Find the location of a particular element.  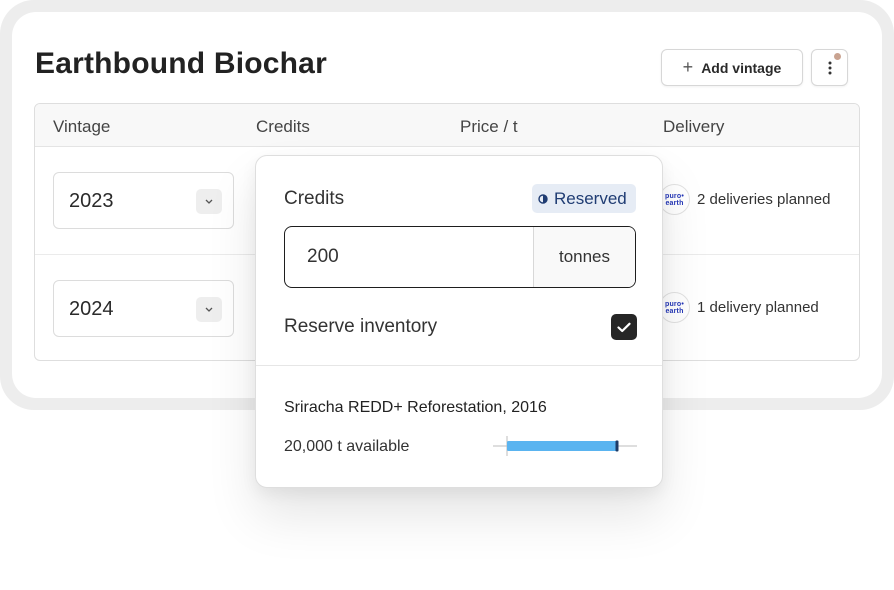

reserve-inventory-label: Reserve inventory is located at coordinates (361, 326).